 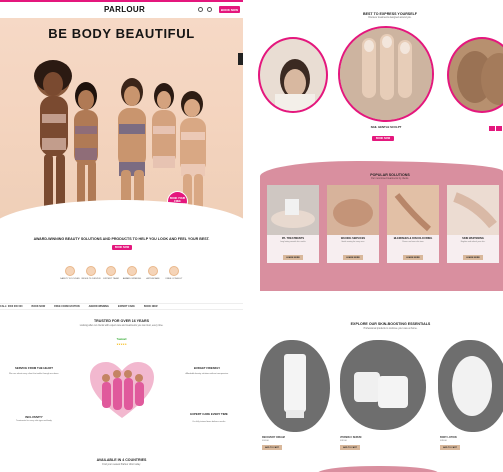 What do you see at coordinates (121, 345) in the screenshot?
I see `rating-stars: ★★★★★` at bounding box center [121, 345].